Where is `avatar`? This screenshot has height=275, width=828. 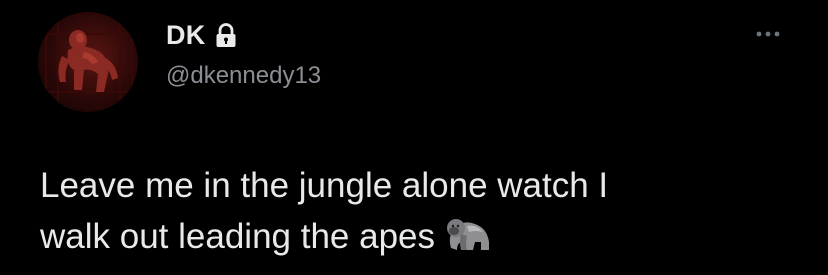 avatar is located at coordinates (88, 62).